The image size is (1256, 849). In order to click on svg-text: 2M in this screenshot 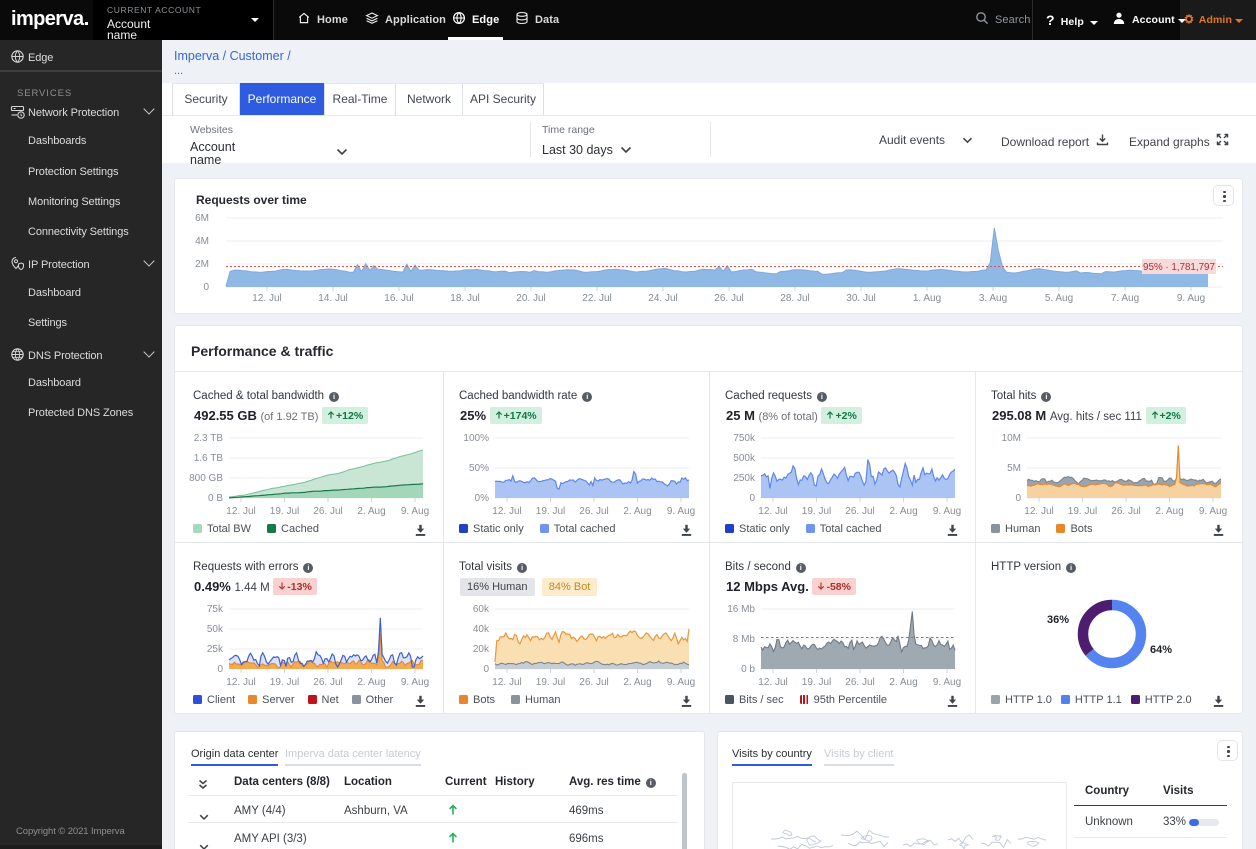, I will do `click(202, 264)`.